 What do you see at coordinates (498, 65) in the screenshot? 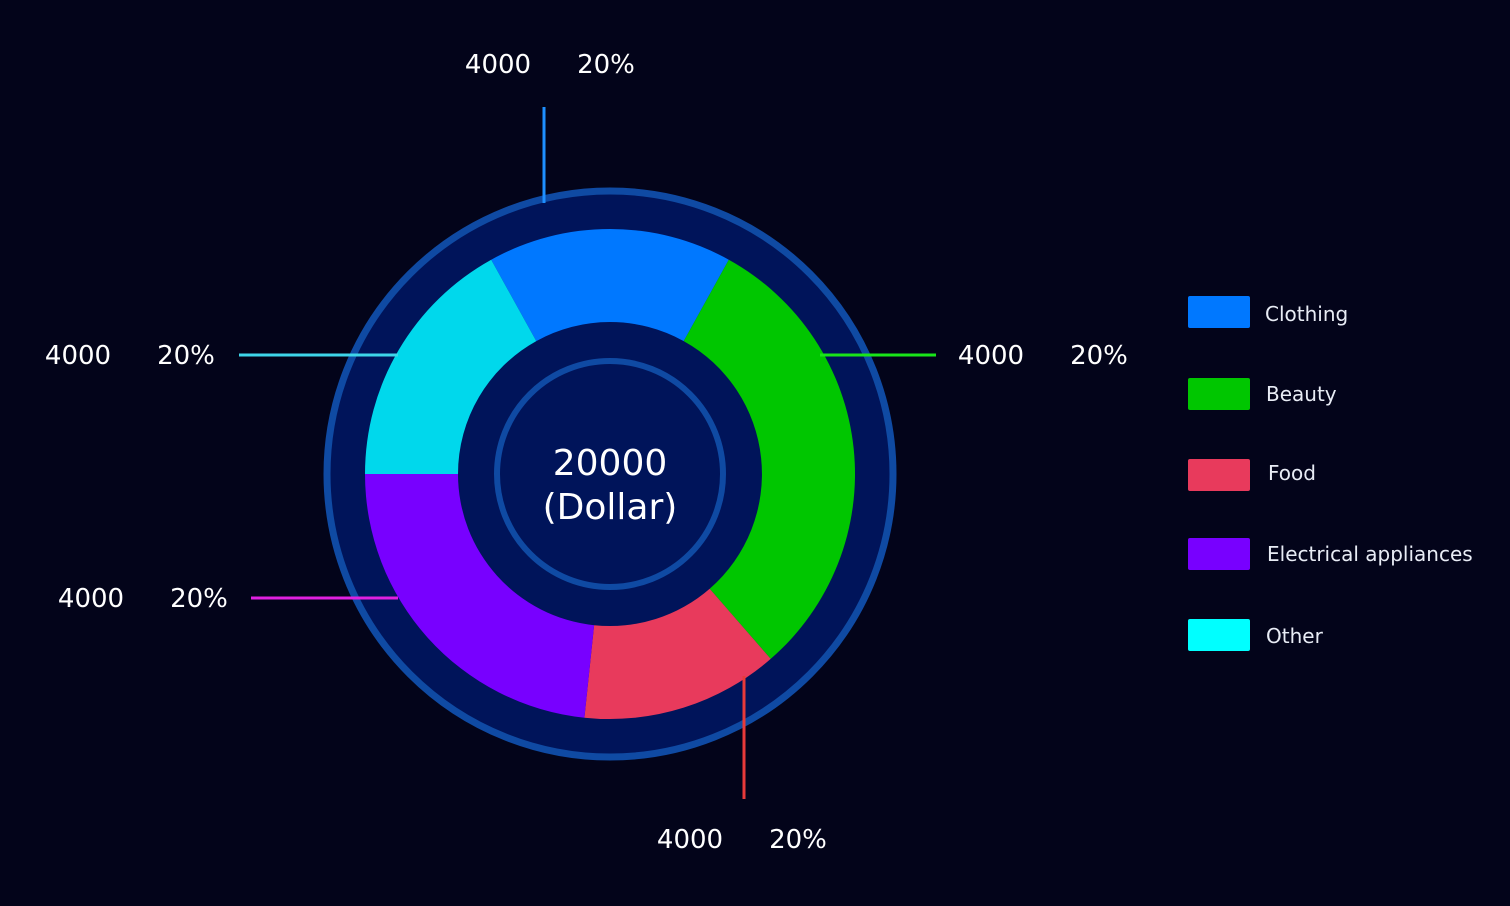
I see `value-label-clothing: 4000` at bounding box center [498, 65].